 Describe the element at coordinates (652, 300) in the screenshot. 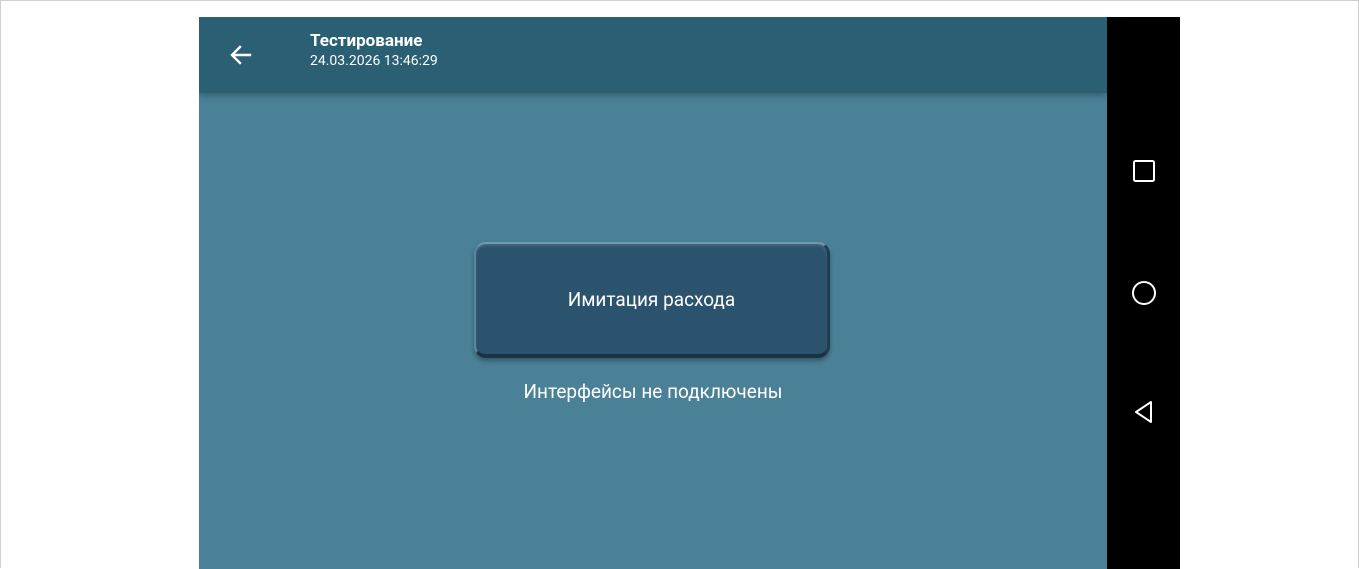

I see `simulate-consumption-button: Имитация расхода` at that location.